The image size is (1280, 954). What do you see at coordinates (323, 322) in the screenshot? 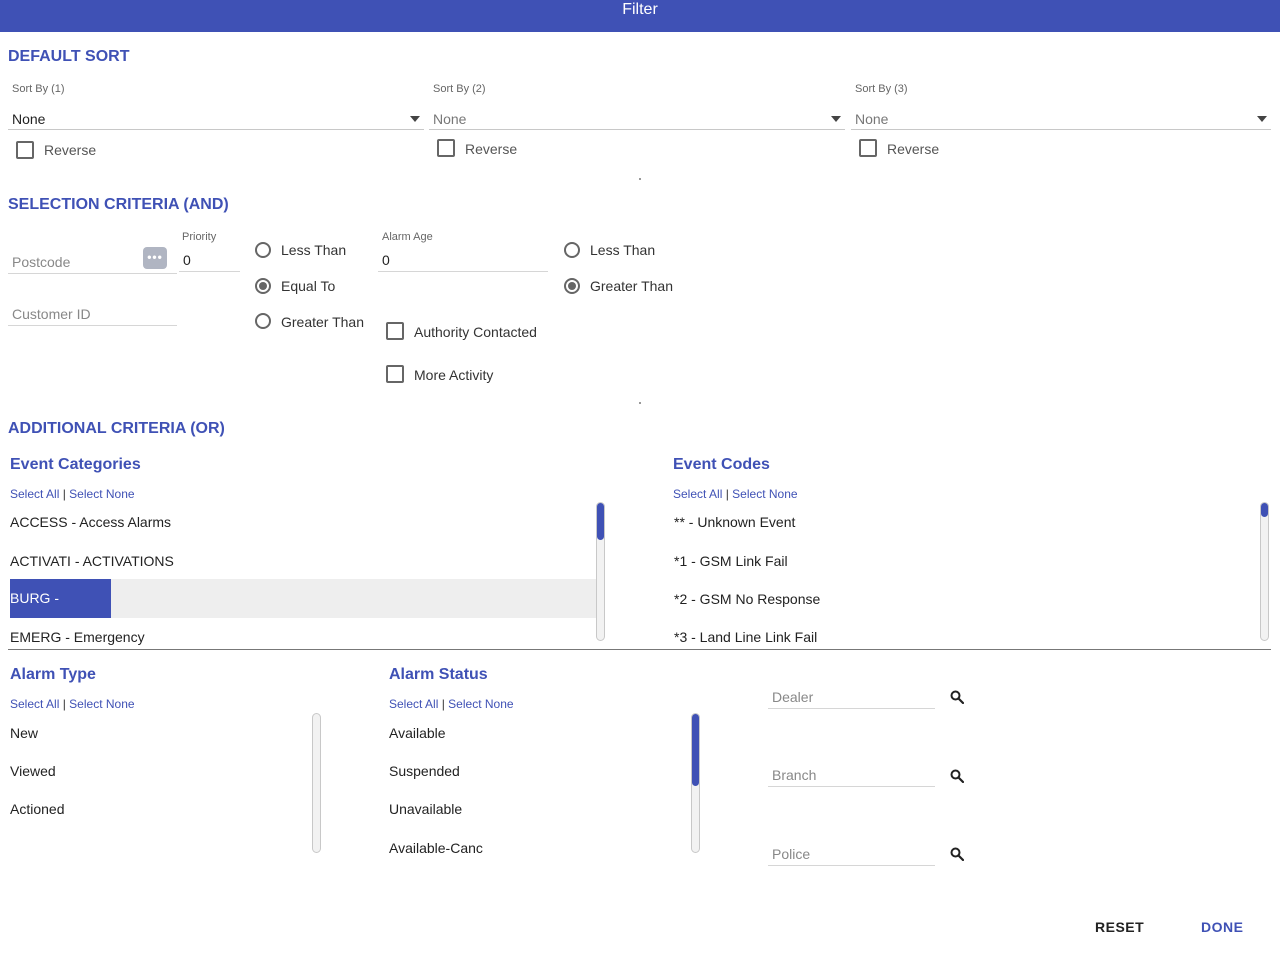
I see `priority-greater-than-label: Greater Than` at bounding box center [323, 322].